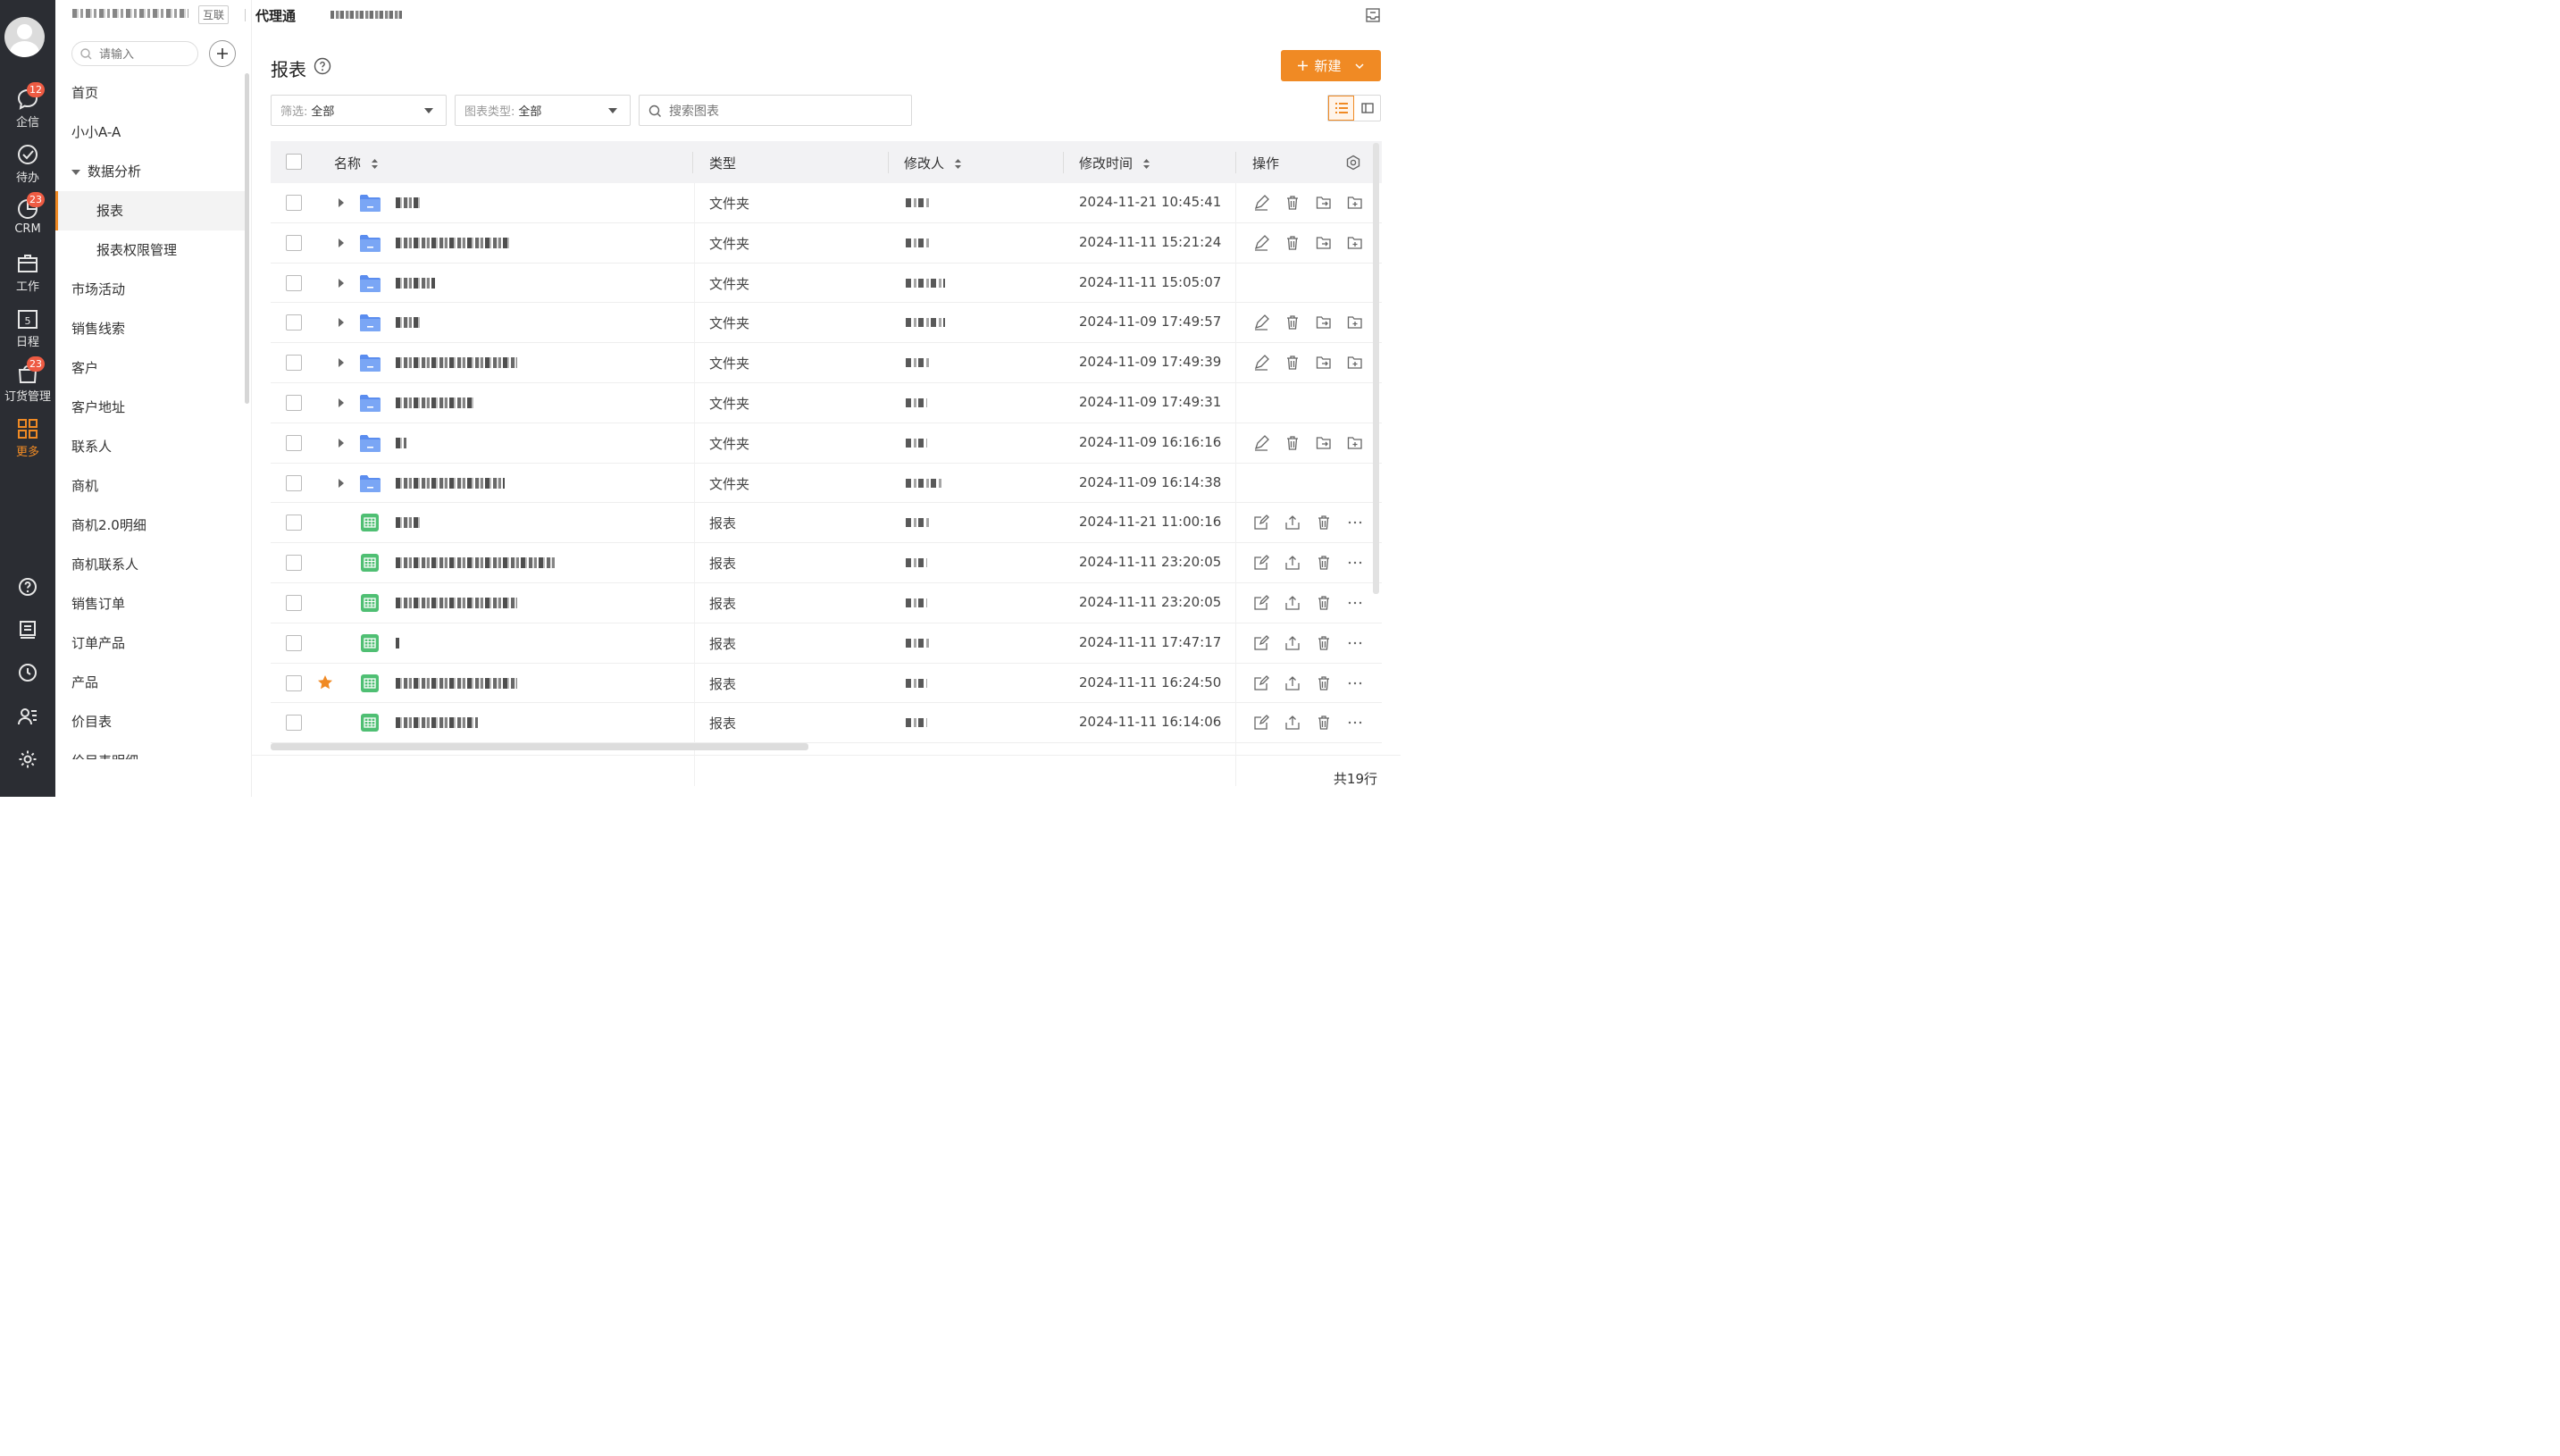 The height and width of the screenshot is (1456, 2560). What do you see at coordinates (150, 132) in the screenshot?
I see `nav-item-xiaoxiao: 小小A-A` at bounding box center [150, 132].